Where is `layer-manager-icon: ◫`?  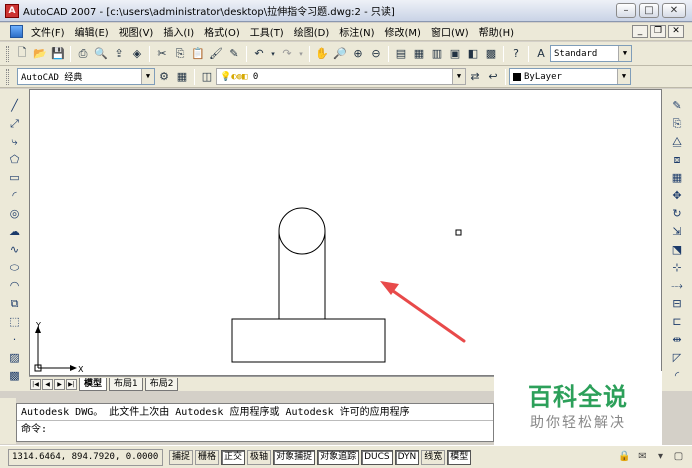 layer-manager-icon: ◫ is located at coordinates (207, 77).